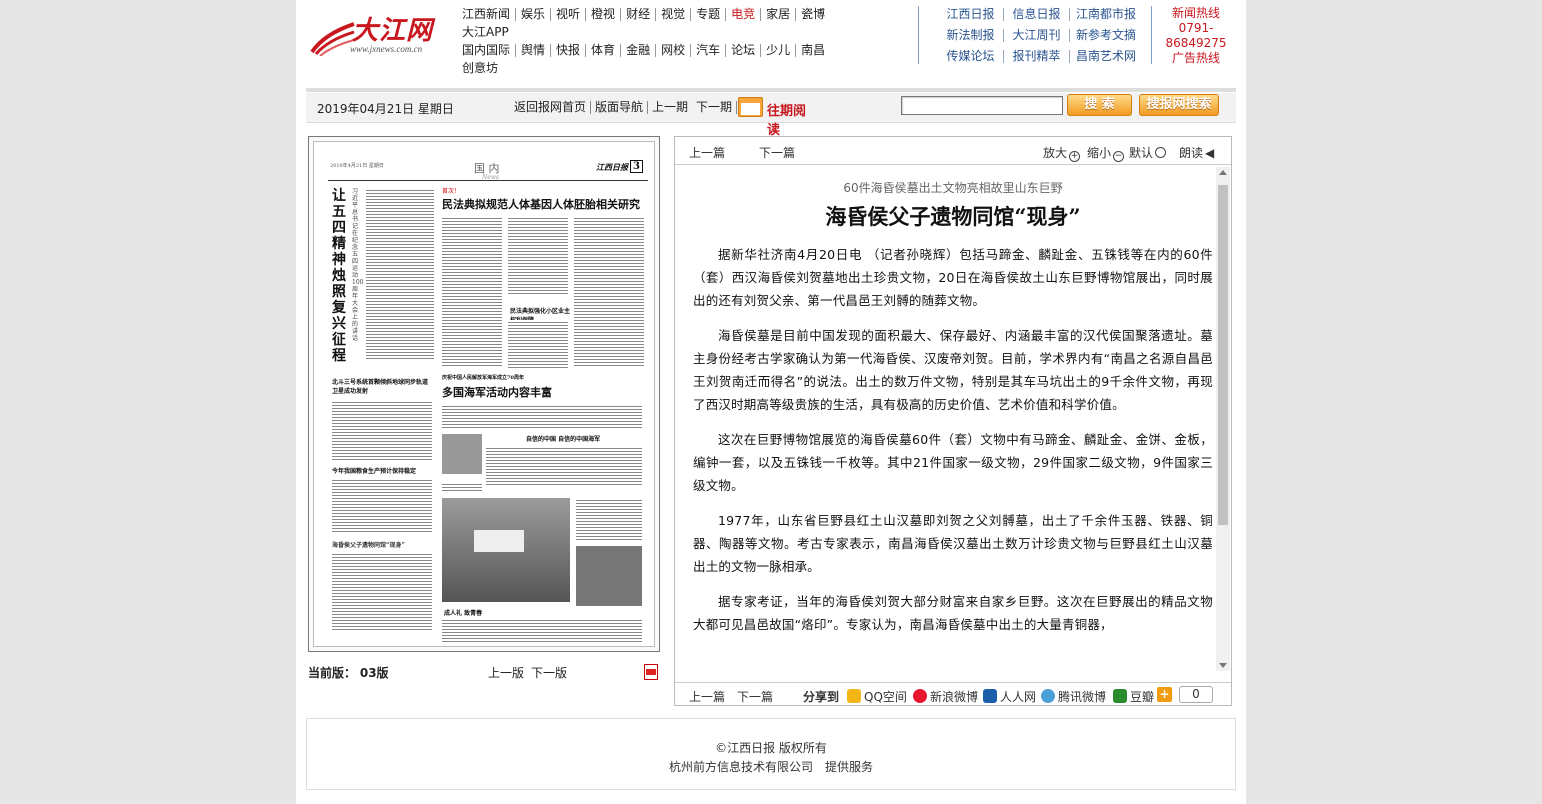 This screenshot has height=804, width=1542. I want to click on default-size-label: 默认, so click(1141, 153).